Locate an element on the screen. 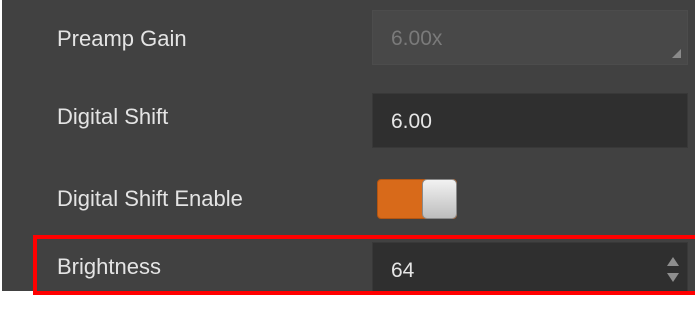 The width and height of the screenshot is (695, 313). preamp-gain-label: Preamp Gain is located at coordinates (122, 38).